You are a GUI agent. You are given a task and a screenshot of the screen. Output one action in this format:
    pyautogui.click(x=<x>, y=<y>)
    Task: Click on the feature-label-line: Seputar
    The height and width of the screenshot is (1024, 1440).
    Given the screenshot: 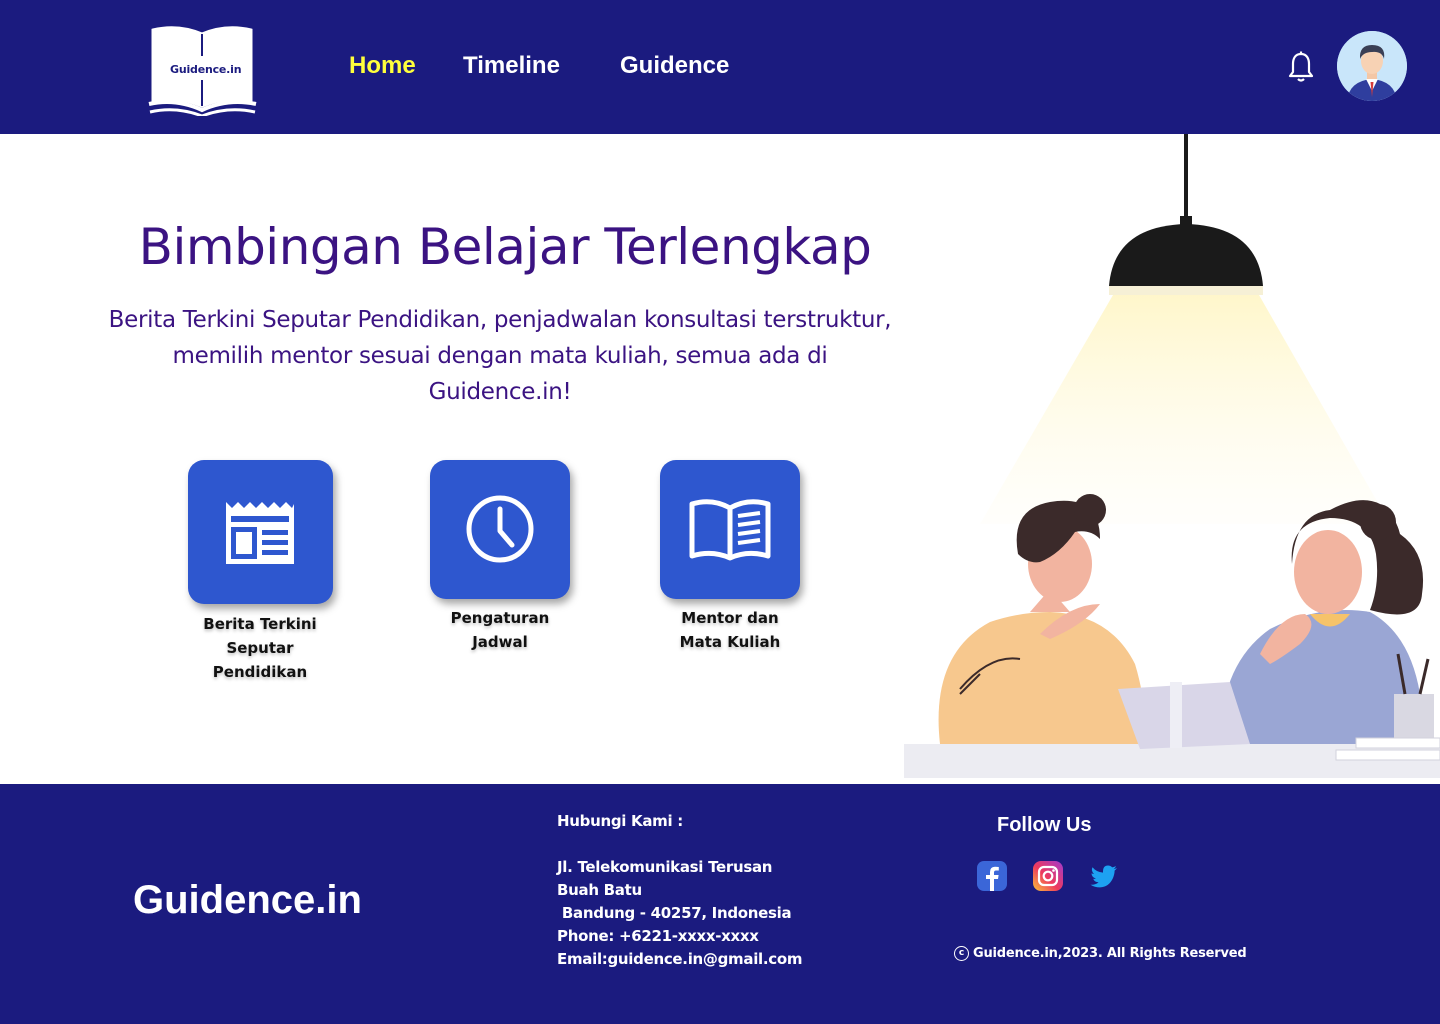 What is the action you would take?
    pyautogui.click(x=260, y=648)
    